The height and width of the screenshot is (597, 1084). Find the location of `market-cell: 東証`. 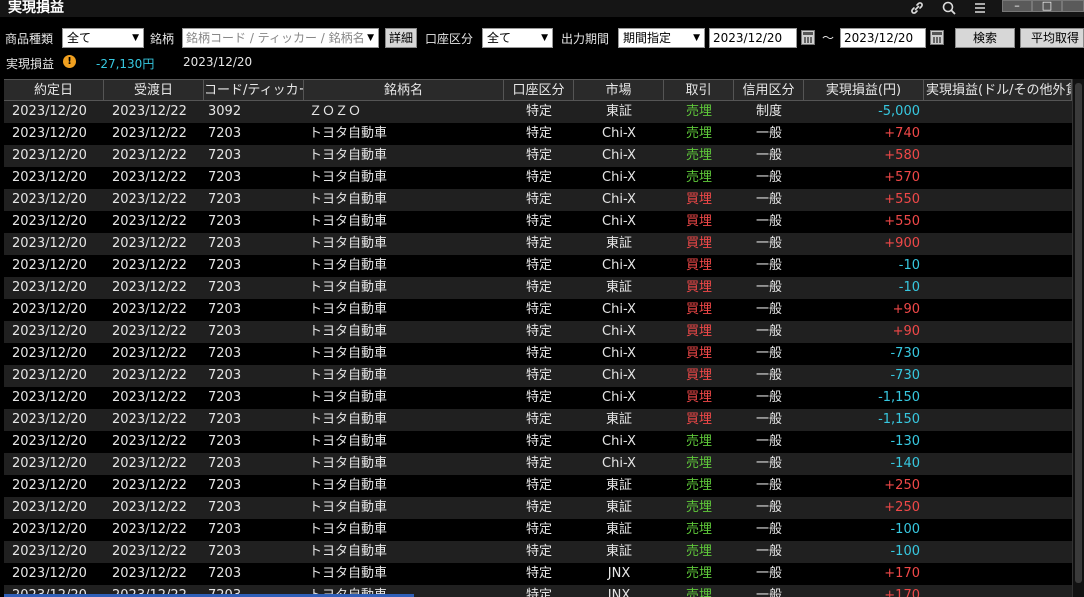

market-cell: 東証 is located at coordinates (618, 551).